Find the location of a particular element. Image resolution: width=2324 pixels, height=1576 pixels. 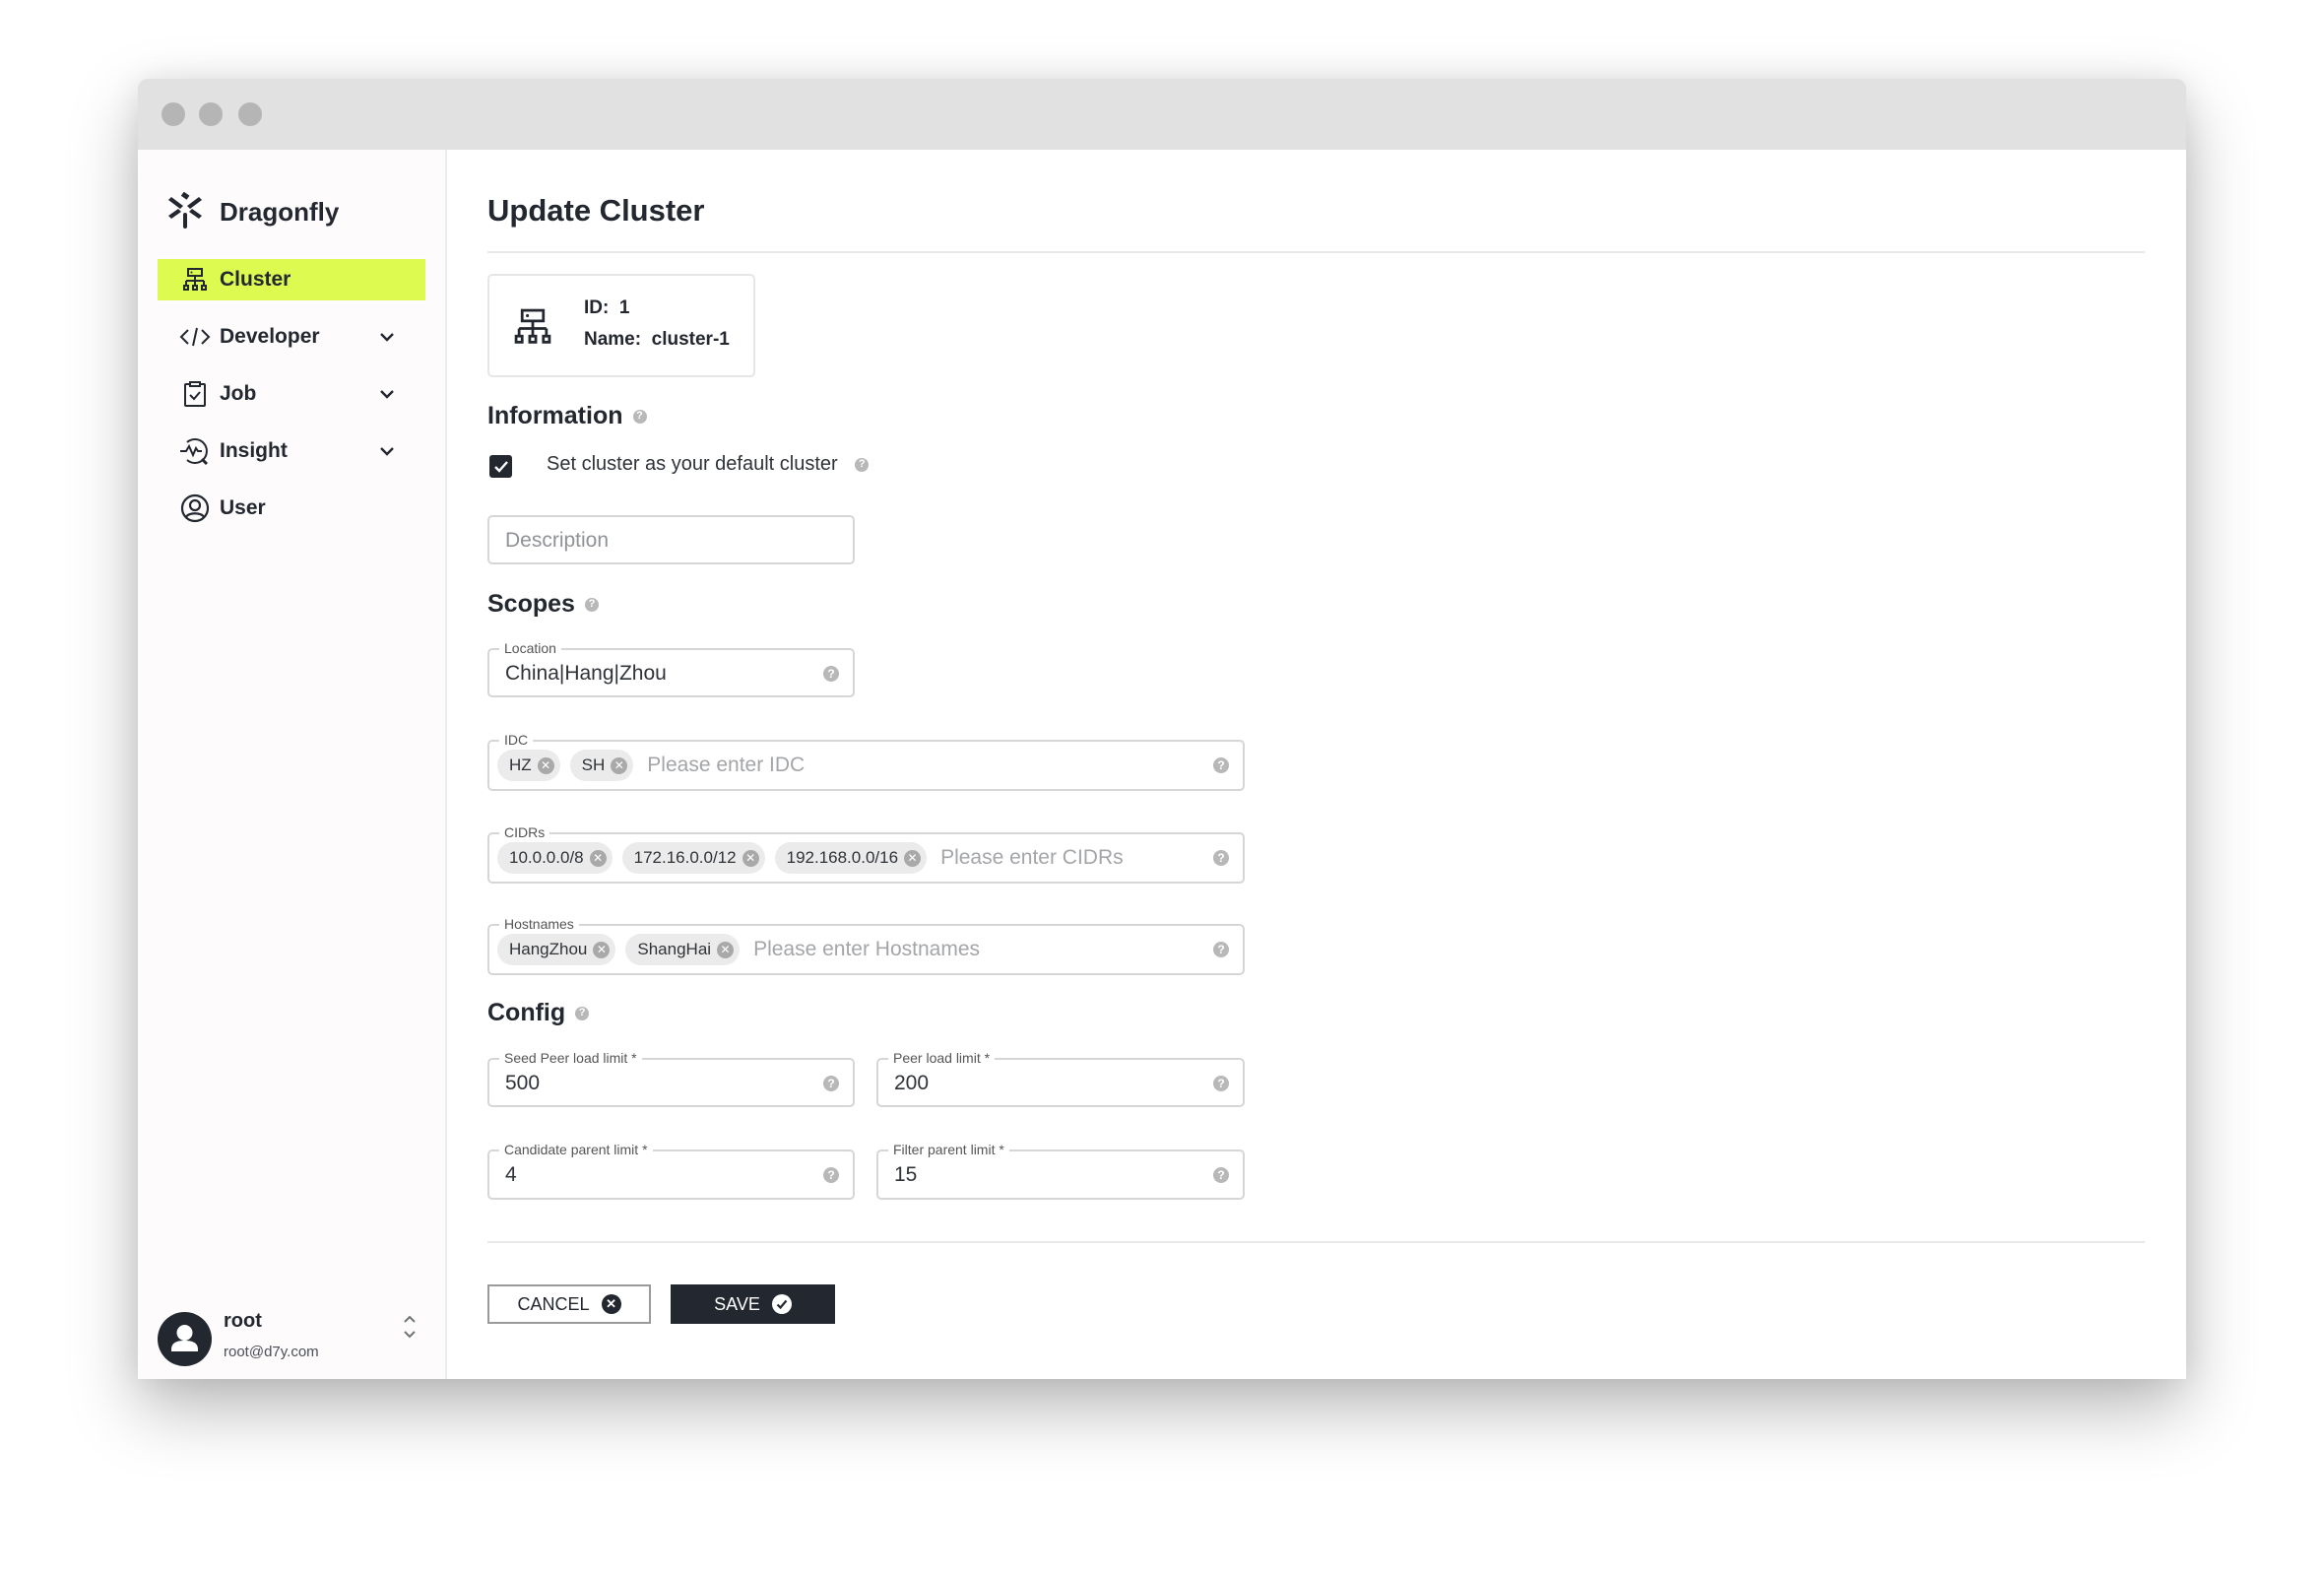

chip-label: SH is located at coordinates (593, 764).